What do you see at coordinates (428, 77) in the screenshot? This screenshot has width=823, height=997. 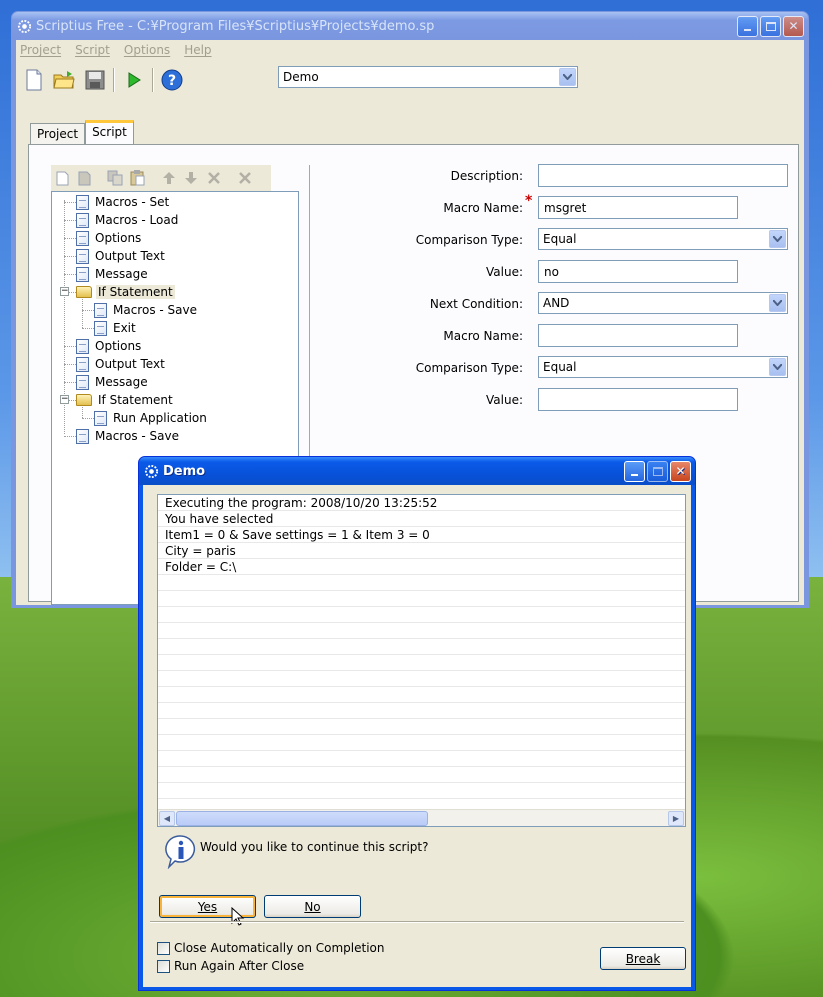 I see `project-select: Demo` at bounding box center [428, 77].